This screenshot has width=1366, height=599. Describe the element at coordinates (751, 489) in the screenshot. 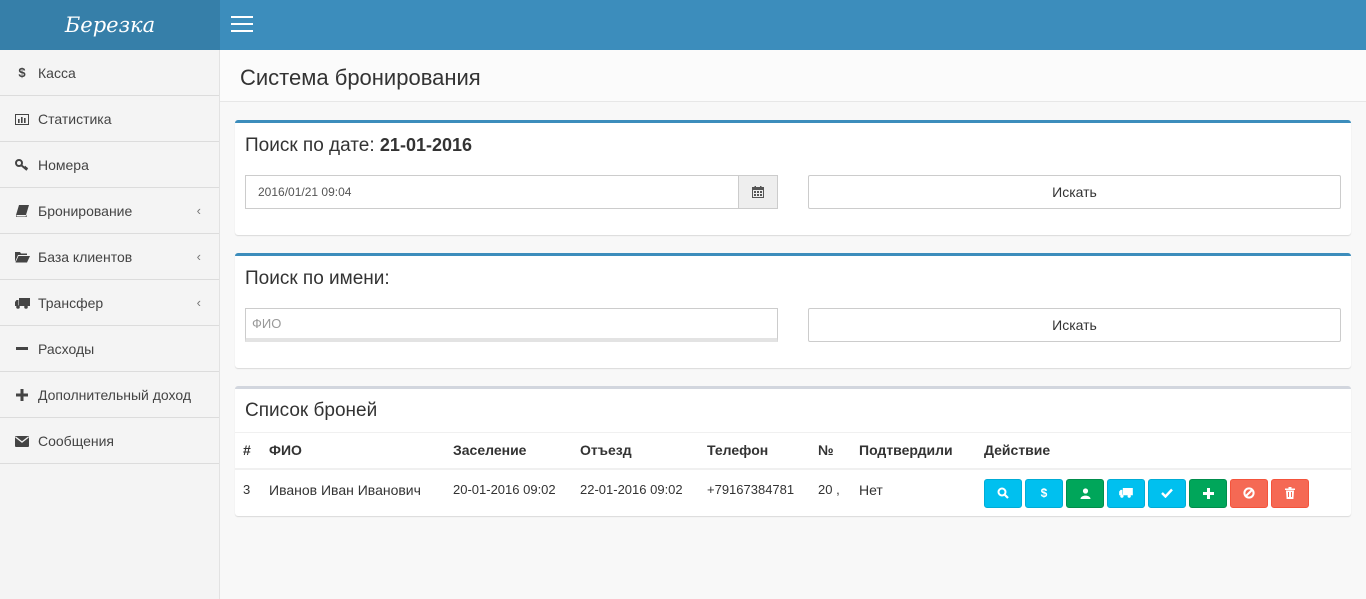

I see `cell-phone: +79167384781` at that location.